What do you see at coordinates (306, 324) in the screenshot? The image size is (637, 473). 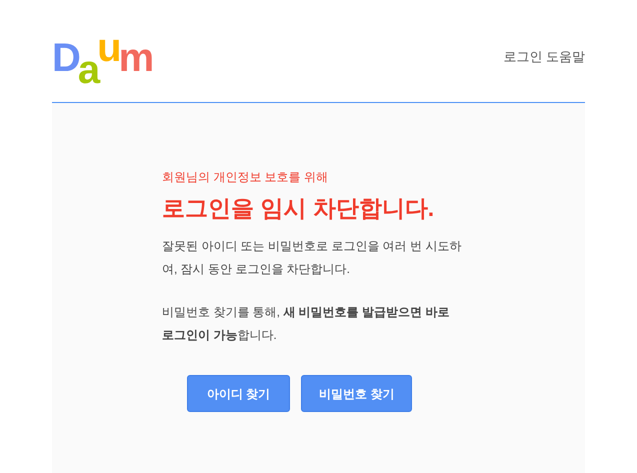 I see `notice-paragraph: 비밀번호 찾기를 통해, 새 비밀번호를 발급받으면 바로 로그인이 가능합니다.` at bounding box center [306, 324].